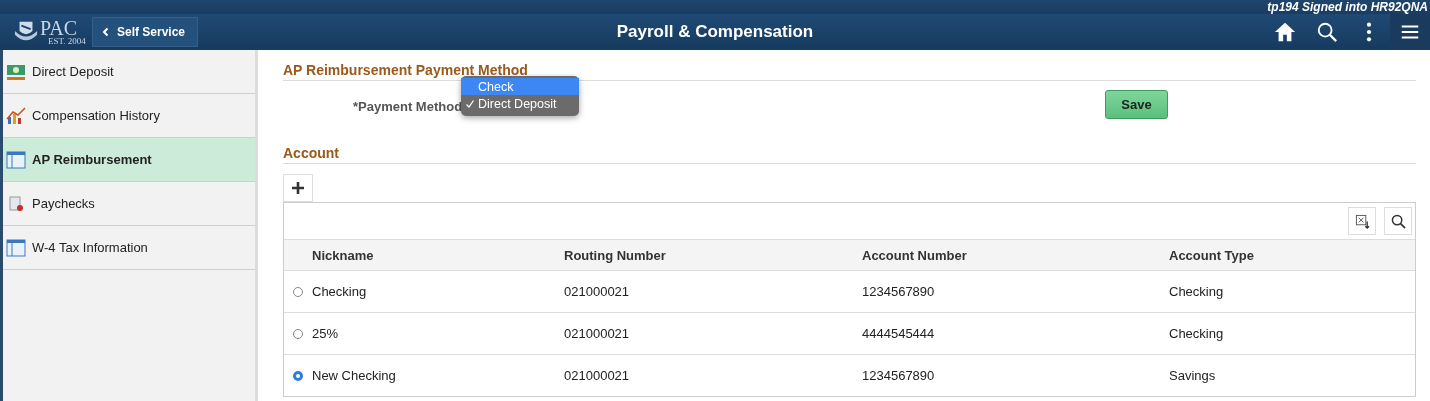  Describe the element at coordinates (849, 154) in the screenshot. I see `section-title: Account` at that location.